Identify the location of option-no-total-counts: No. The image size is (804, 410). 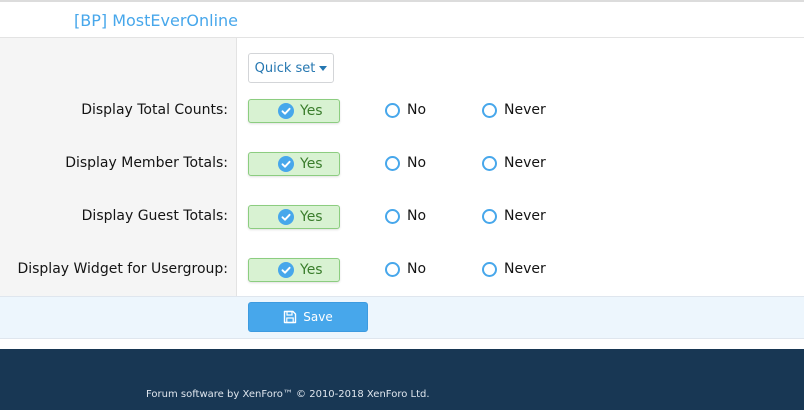
(405, 110).